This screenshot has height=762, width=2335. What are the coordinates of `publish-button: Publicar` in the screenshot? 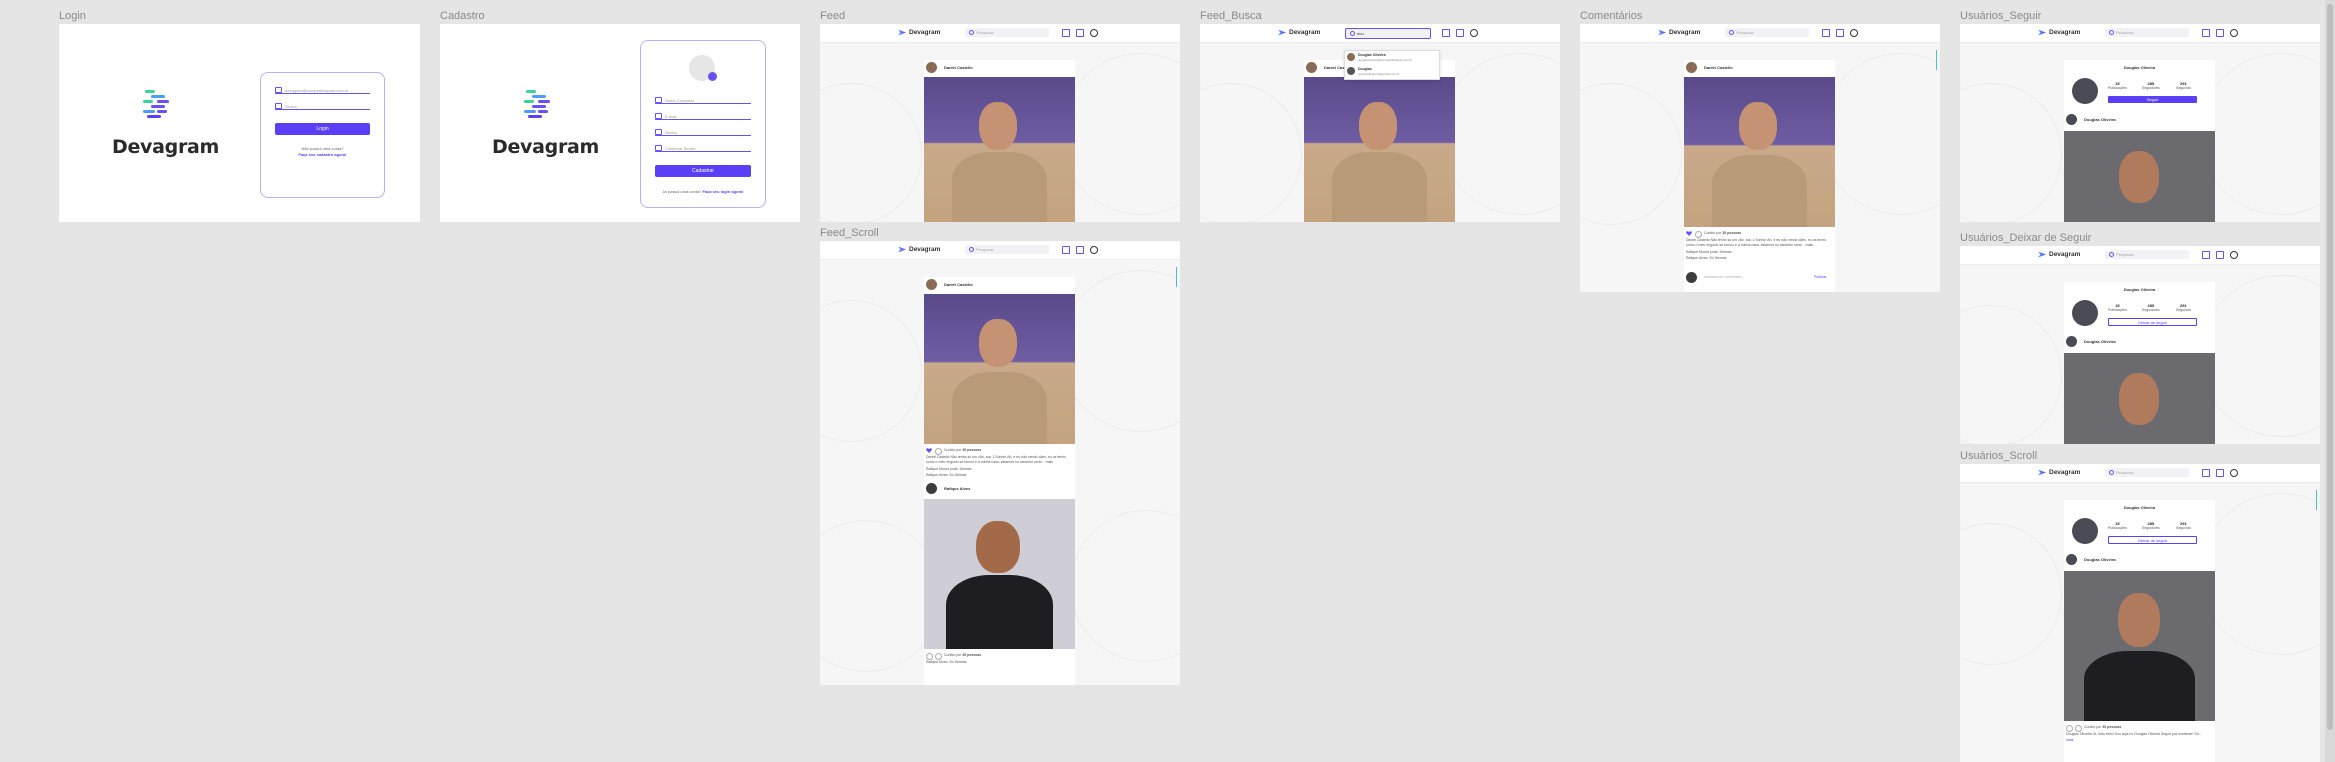 It's located at (1820, 277).